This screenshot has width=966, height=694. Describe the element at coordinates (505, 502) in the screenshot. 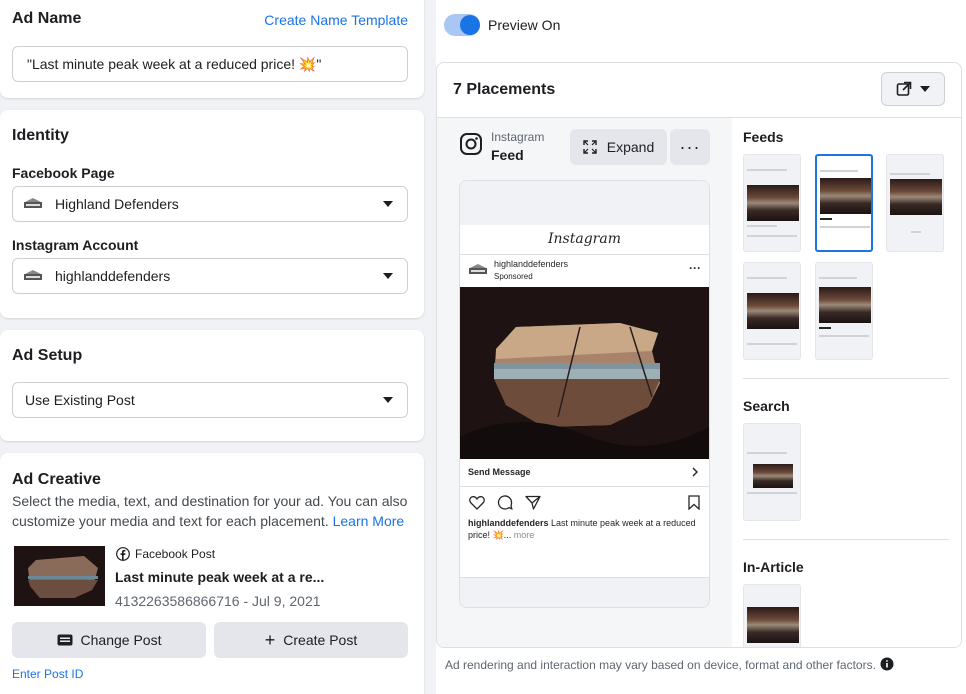

I see `comment-icon` at that location.